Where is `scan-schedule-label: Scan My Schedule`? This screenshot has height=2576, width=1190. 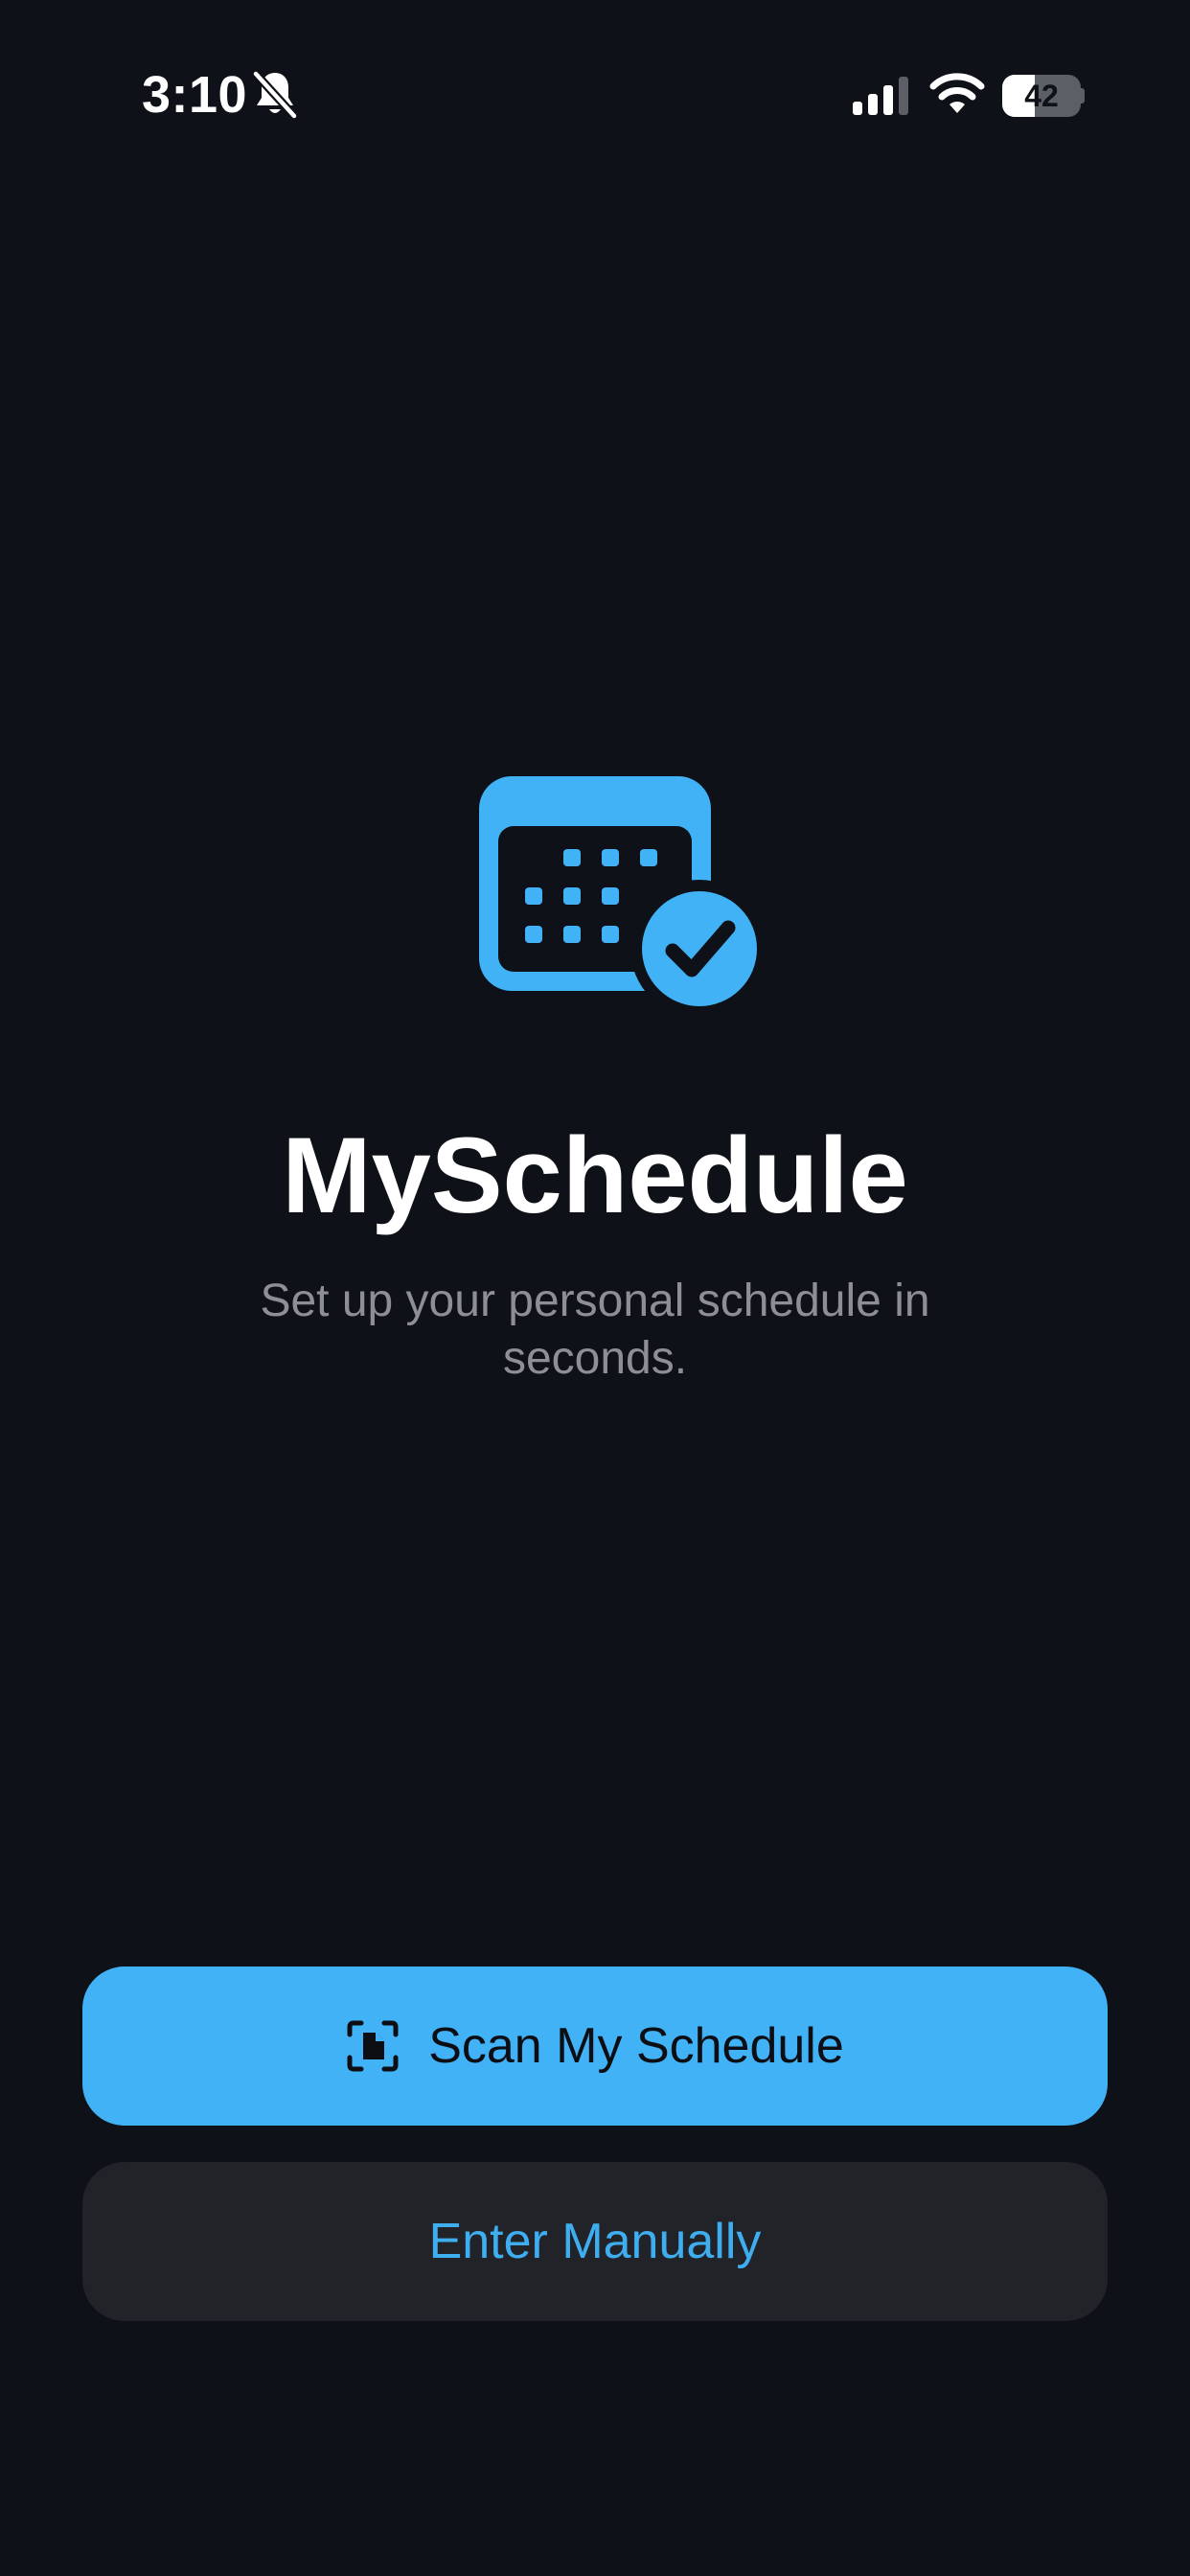 scan-schedule-label: Scan My Schedule is located at coordinates (636, 2046).